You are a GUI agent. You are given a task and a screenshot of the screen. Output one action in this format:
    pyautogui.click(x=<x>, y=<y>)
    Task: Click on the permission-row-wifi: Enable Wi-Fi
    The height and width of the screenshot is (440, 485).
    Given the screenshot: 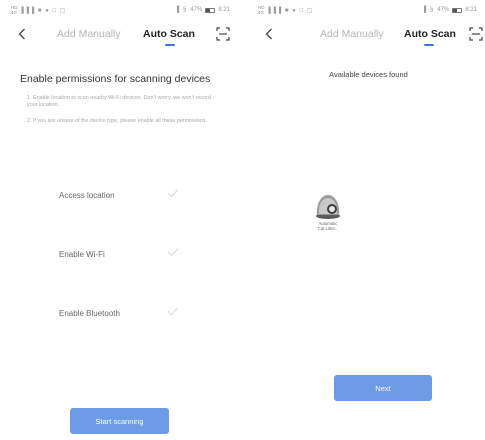 What is the action you would take?
    pyautogui.click(x=124, y=254)
    